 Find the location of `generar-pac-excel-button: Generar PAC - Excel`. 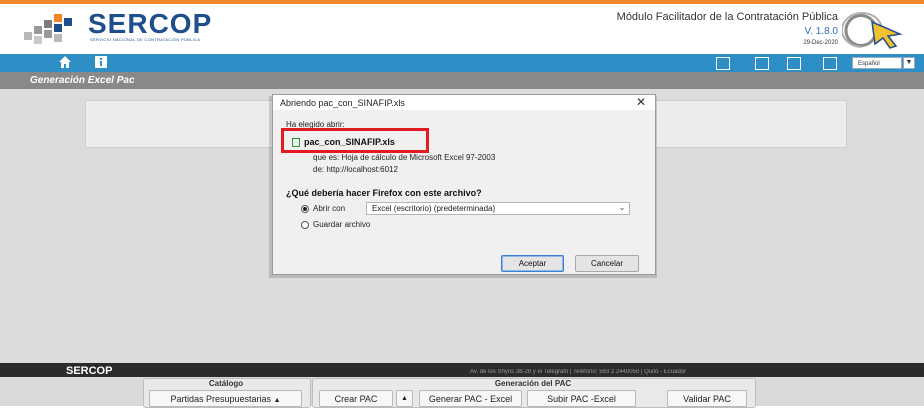

generar-pac-excel-button: Generar PAC - Excel is located at coordinates (470, 398).